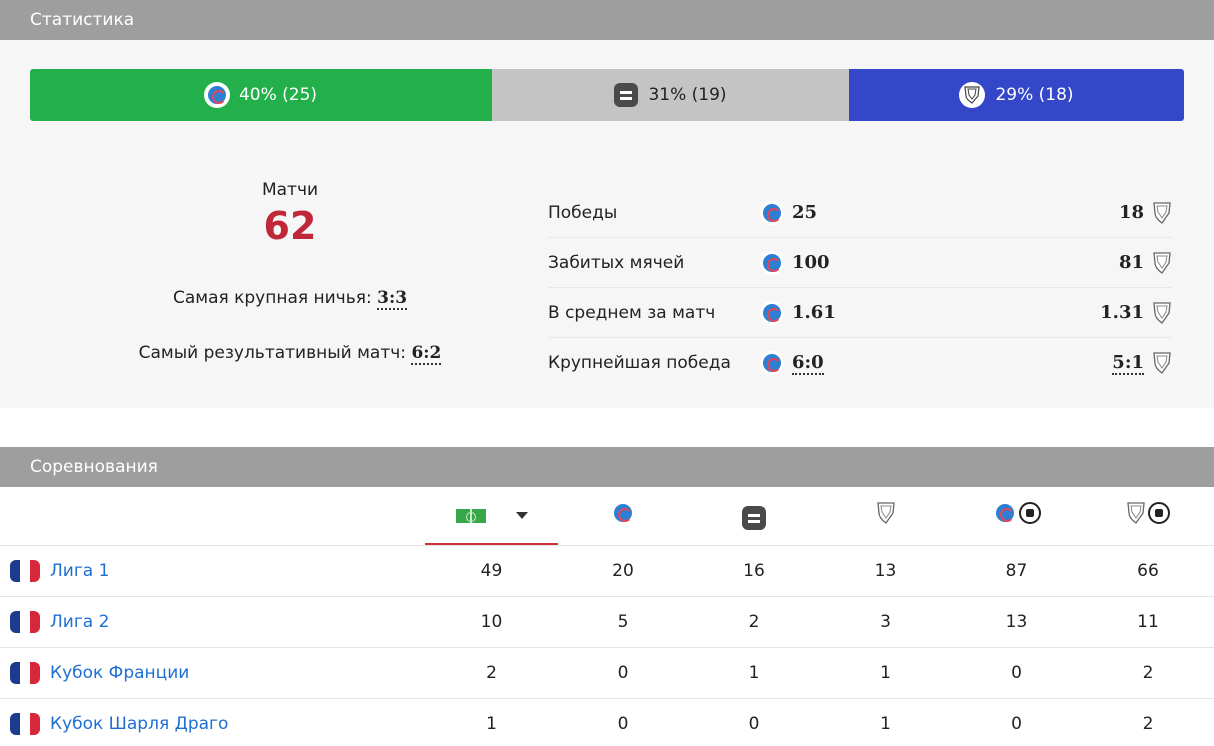 The height and width of the screenshot is (746, 1214). I want to click on table-row: Кубок Франции 2 0 1 1 0 2, so click(607, 672).